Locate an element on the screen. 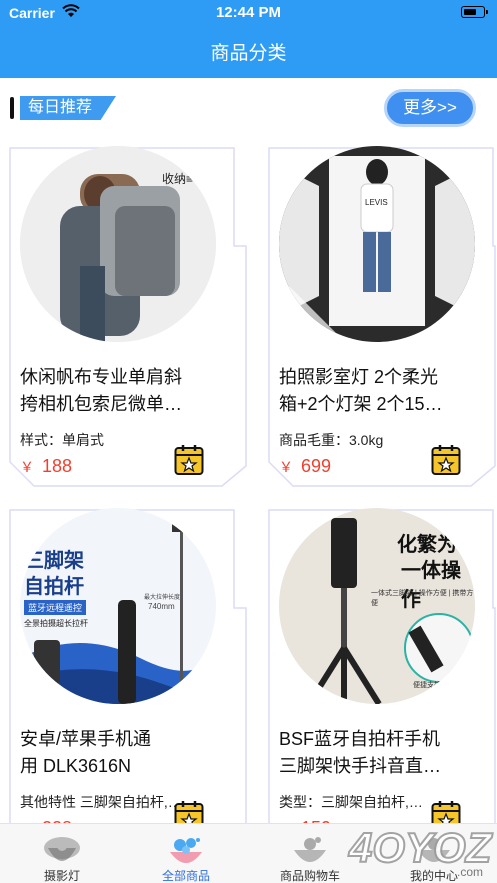 The image size is (497, 883). tab-all-products: 全部商品 is located at coordinates (186, 853).